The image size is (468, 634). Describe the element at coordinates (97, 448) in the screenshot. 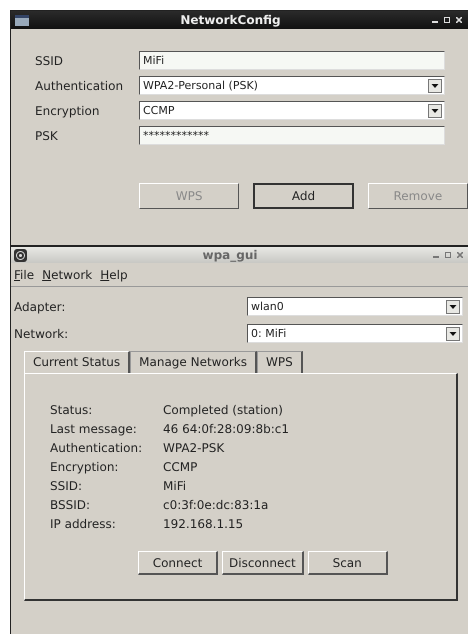

I see `status-label: Authentication:` at that location.